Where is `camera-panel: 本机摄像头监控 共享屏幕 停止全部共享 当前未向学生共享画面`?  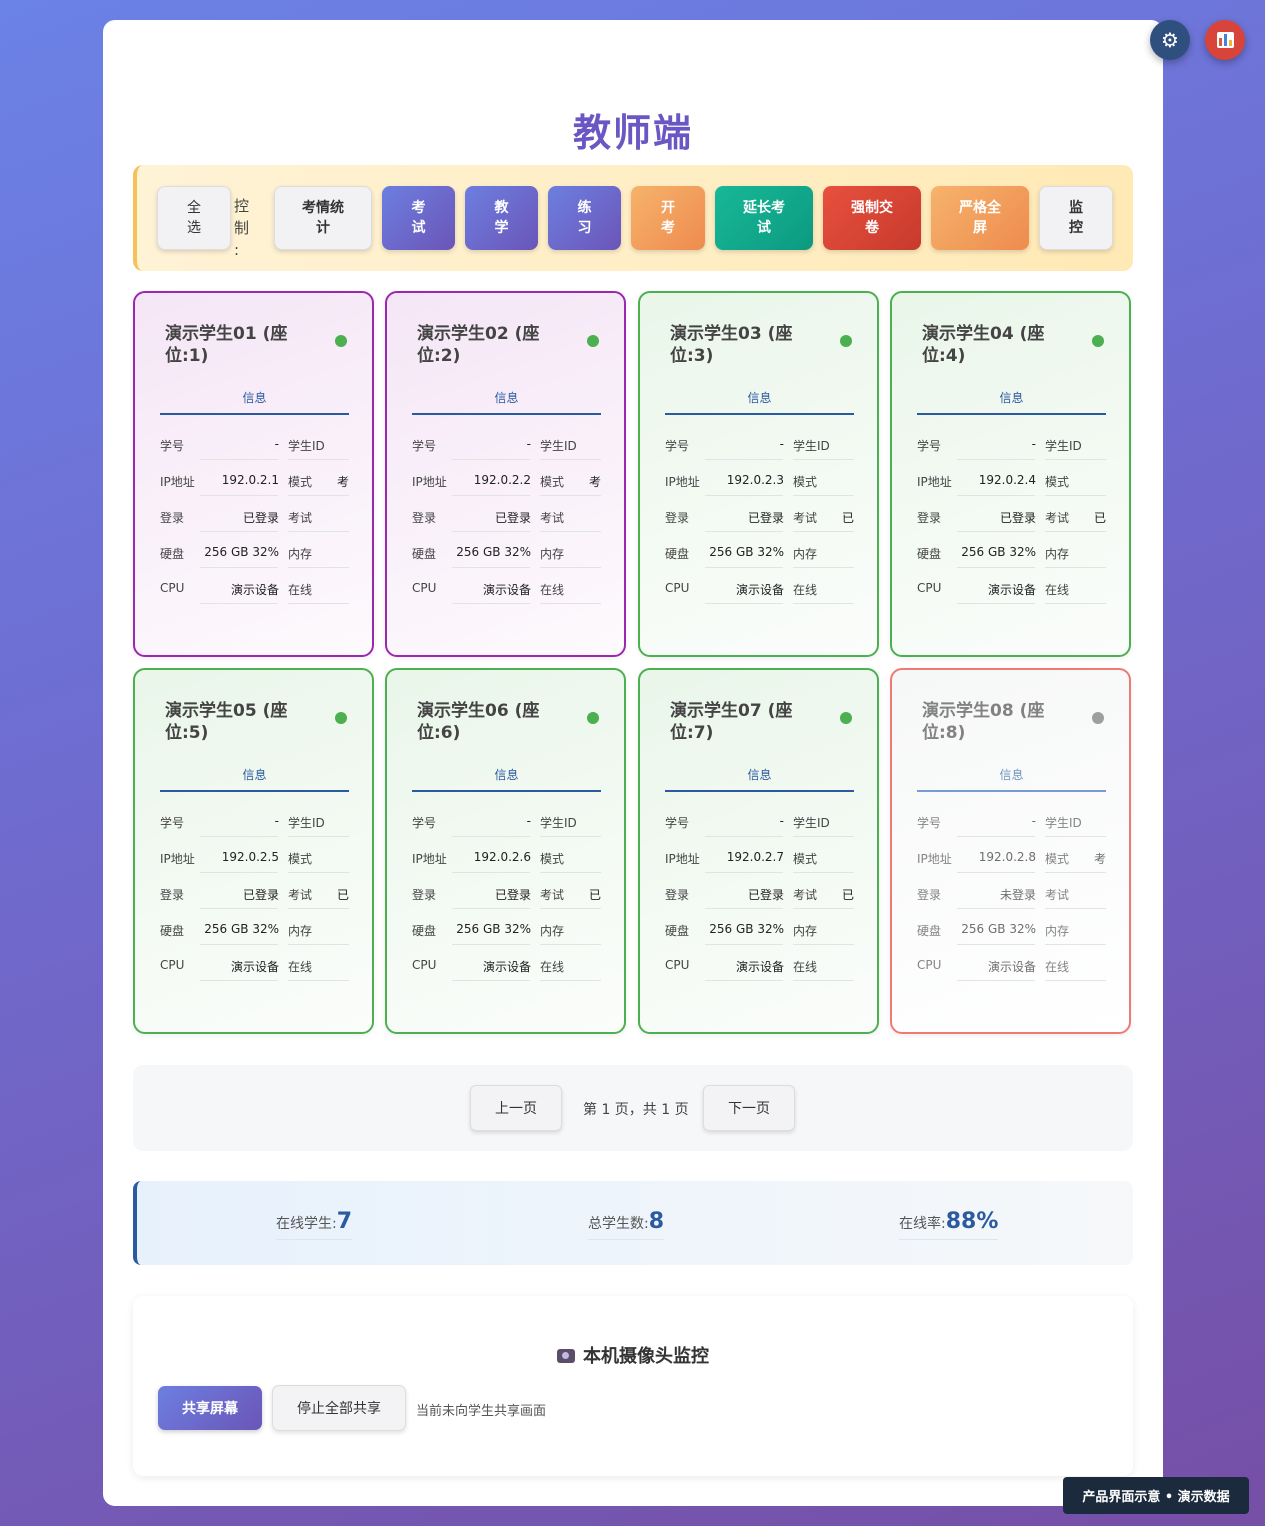 camera-panel: 本机摄像头监控 共享屏幕 停止全部共享 当前未向学生共享画面 is located at coordinates (633, 1386).